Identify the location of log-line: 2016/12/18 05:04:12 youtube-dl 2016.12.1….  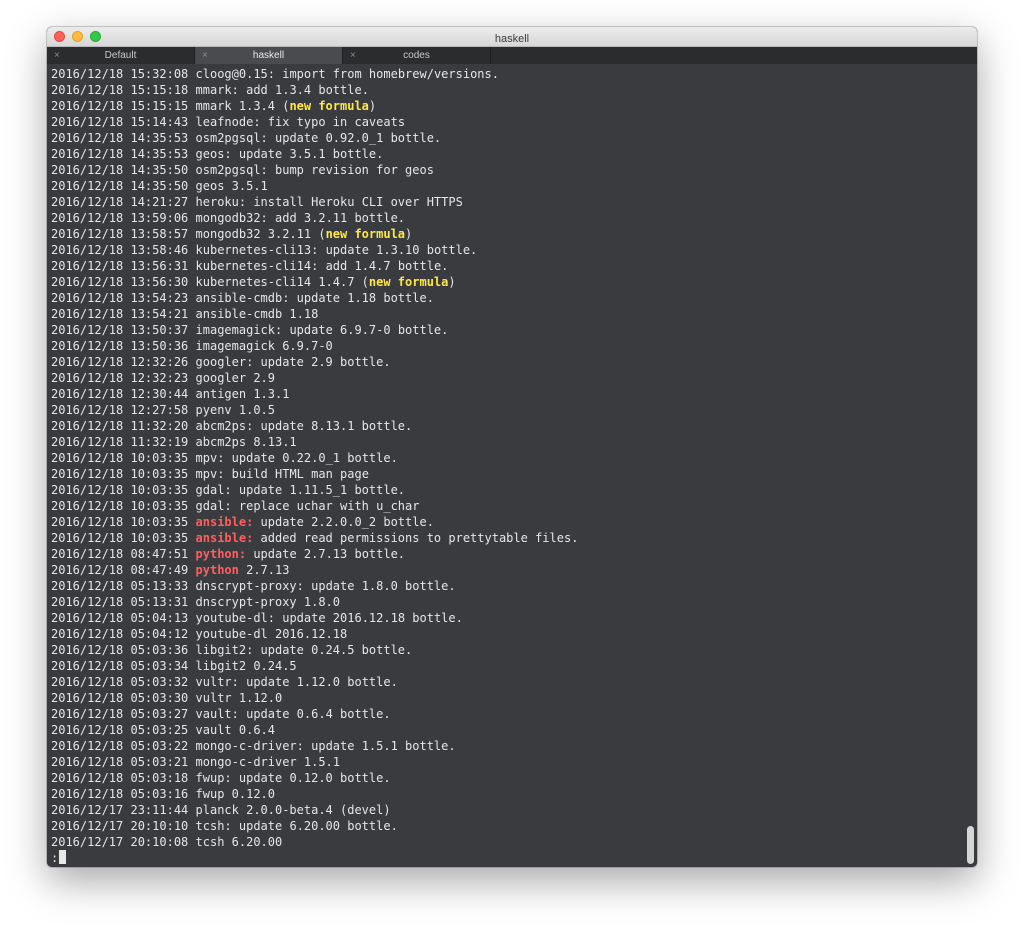
(314, 634).